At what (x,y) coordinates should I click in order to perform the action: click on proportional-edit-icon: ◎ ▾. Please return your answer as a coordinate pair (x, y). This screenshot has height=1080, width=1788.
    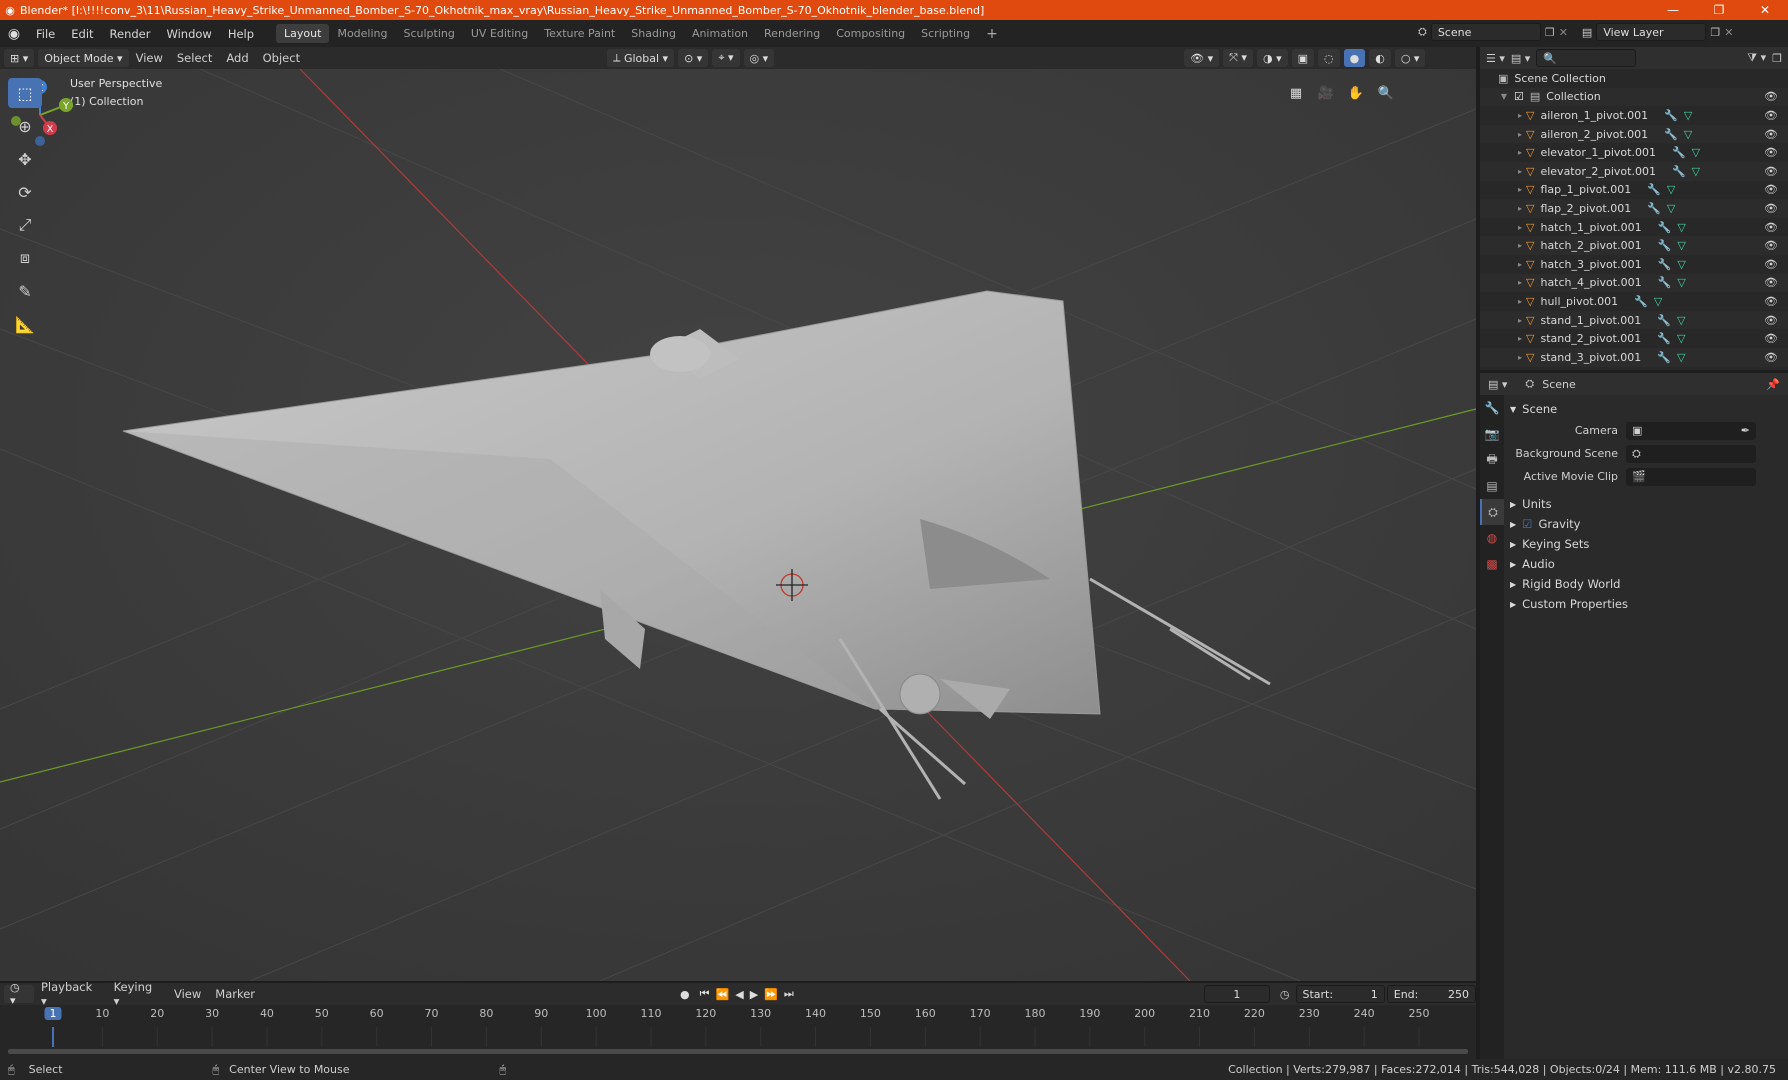
    Looking at the image, I should click on (759, 58).